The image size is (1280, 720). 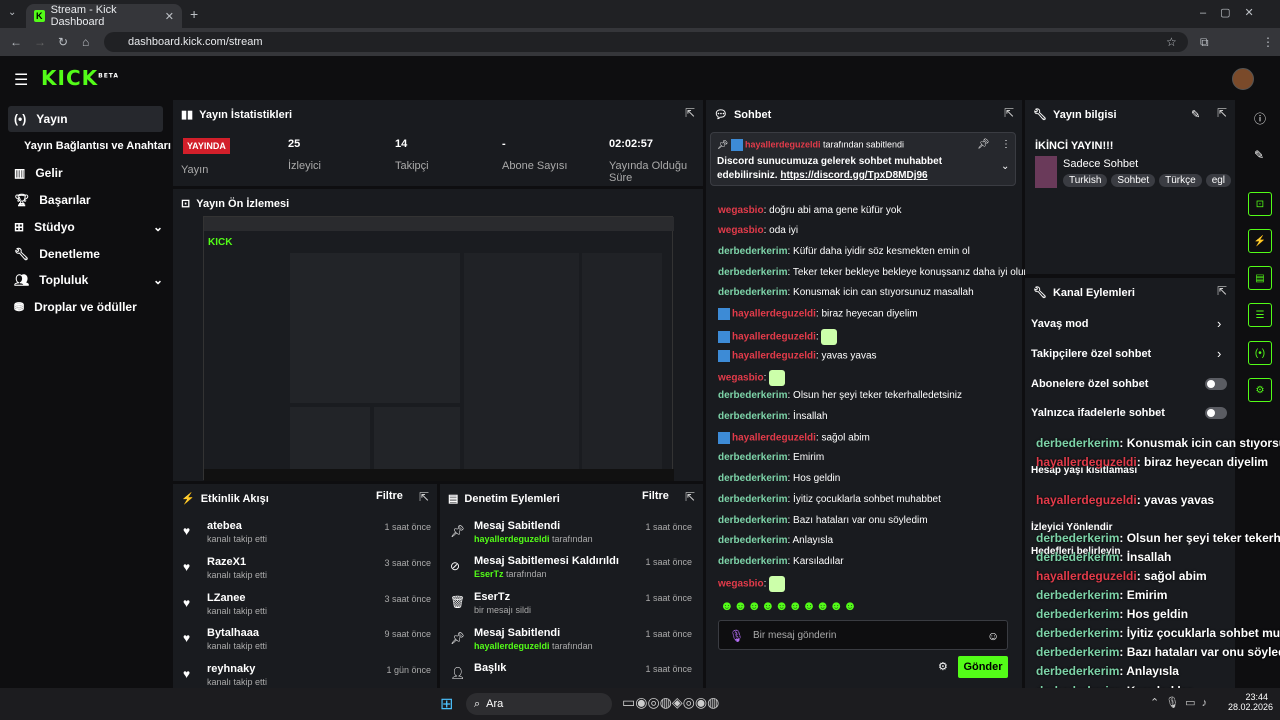 What do you see at coordinates (1006, 144) in the screenshot?
I see `more-options-icon: ⋮` at bounding box center [1006, 144].